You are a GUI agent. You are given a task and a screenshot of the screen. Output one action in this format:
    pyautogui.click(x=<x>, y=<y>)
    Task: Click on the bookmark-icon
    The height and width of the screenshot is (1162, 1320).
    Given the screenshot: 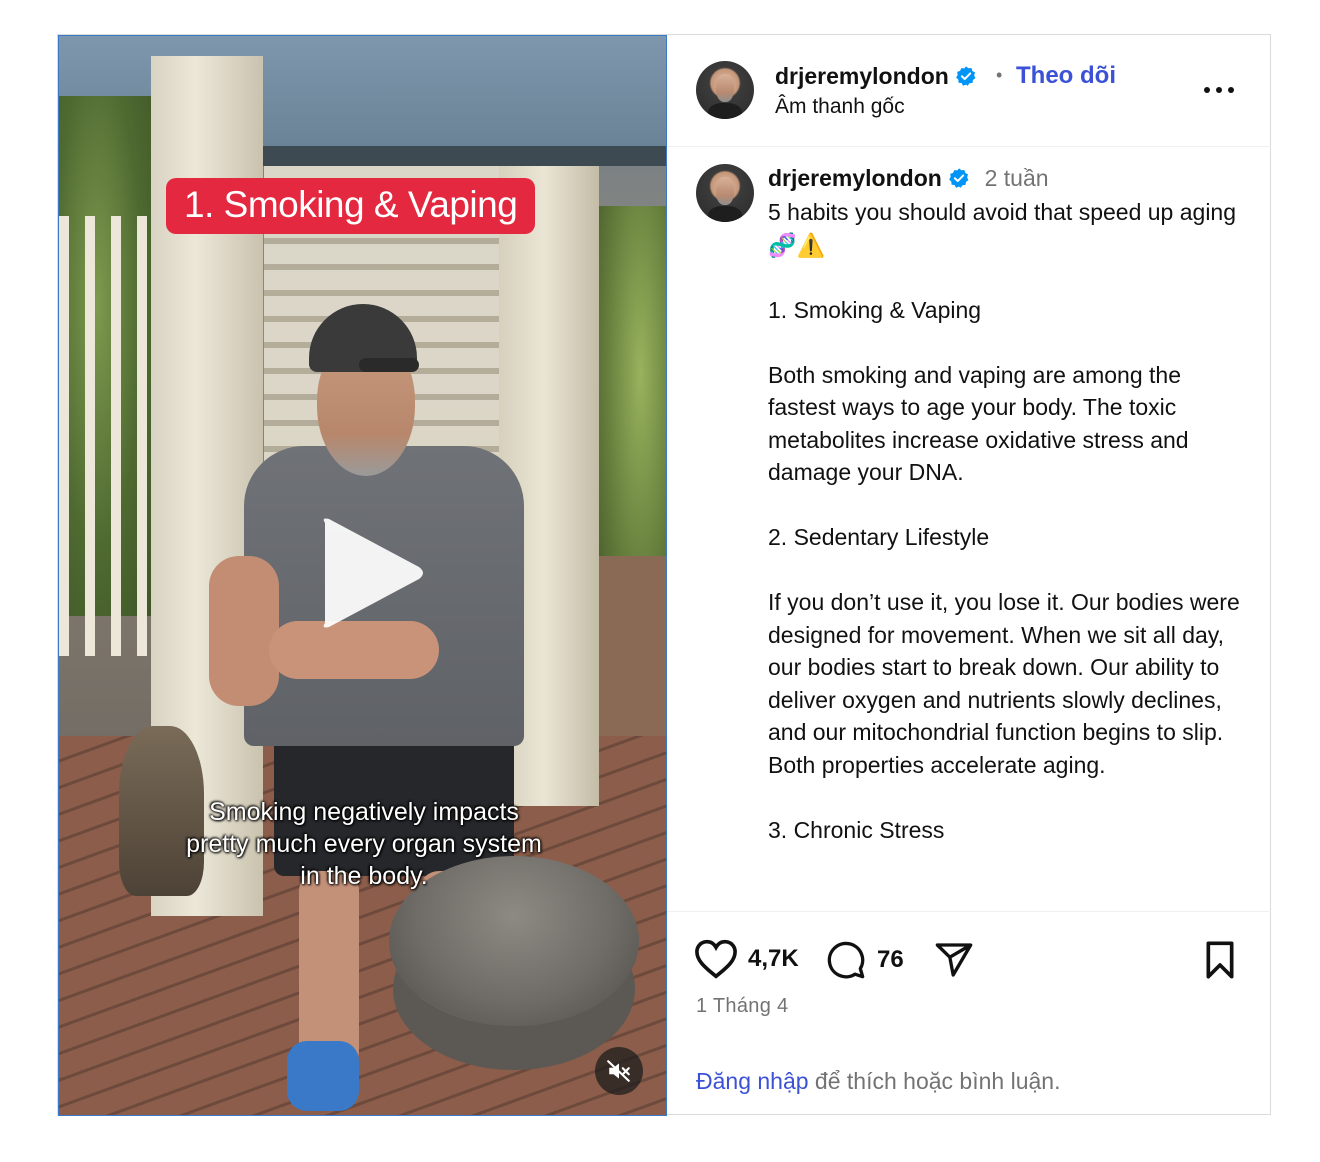 What is the action you would take?
    pyautogui.click(x=1220, y=960)
    